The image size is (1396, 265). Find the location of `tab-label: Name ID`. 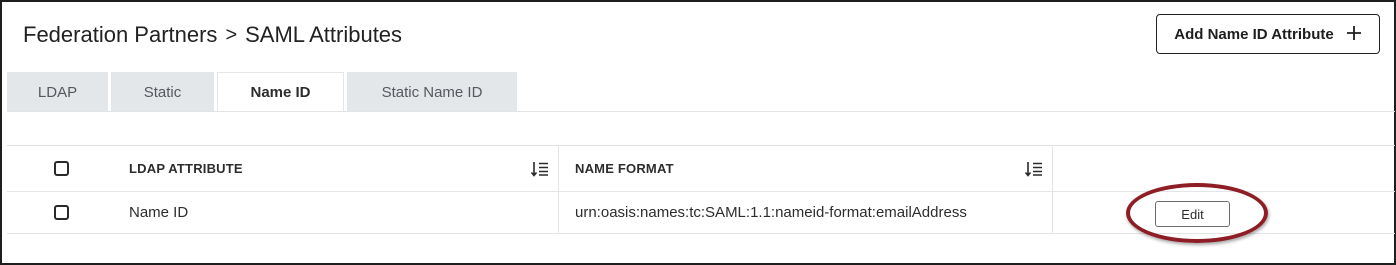

tab-label: Name ID is located at coordinates (280, 92).